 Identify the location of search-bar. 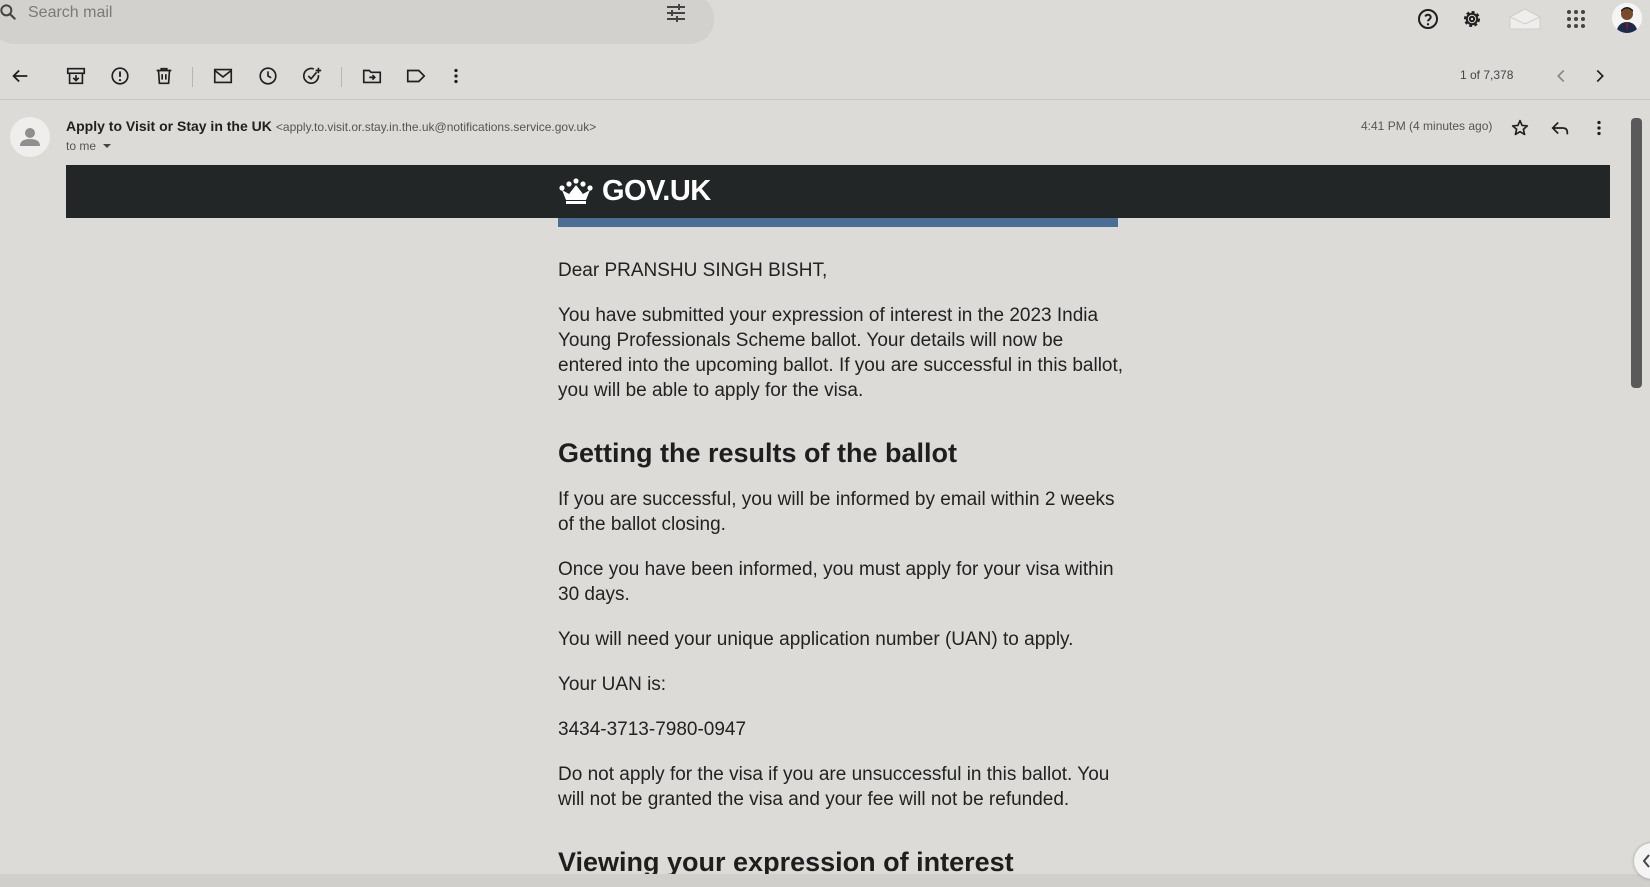
(357, 22).